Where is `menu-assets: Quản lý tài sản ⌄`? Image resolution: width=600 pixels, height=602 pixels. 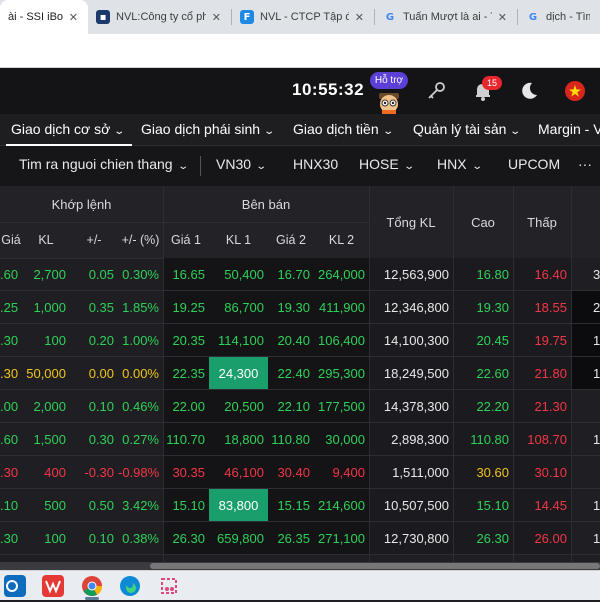
menu-assets: Quản lý tài sản ⌄ is located at coordinates (467, 129).